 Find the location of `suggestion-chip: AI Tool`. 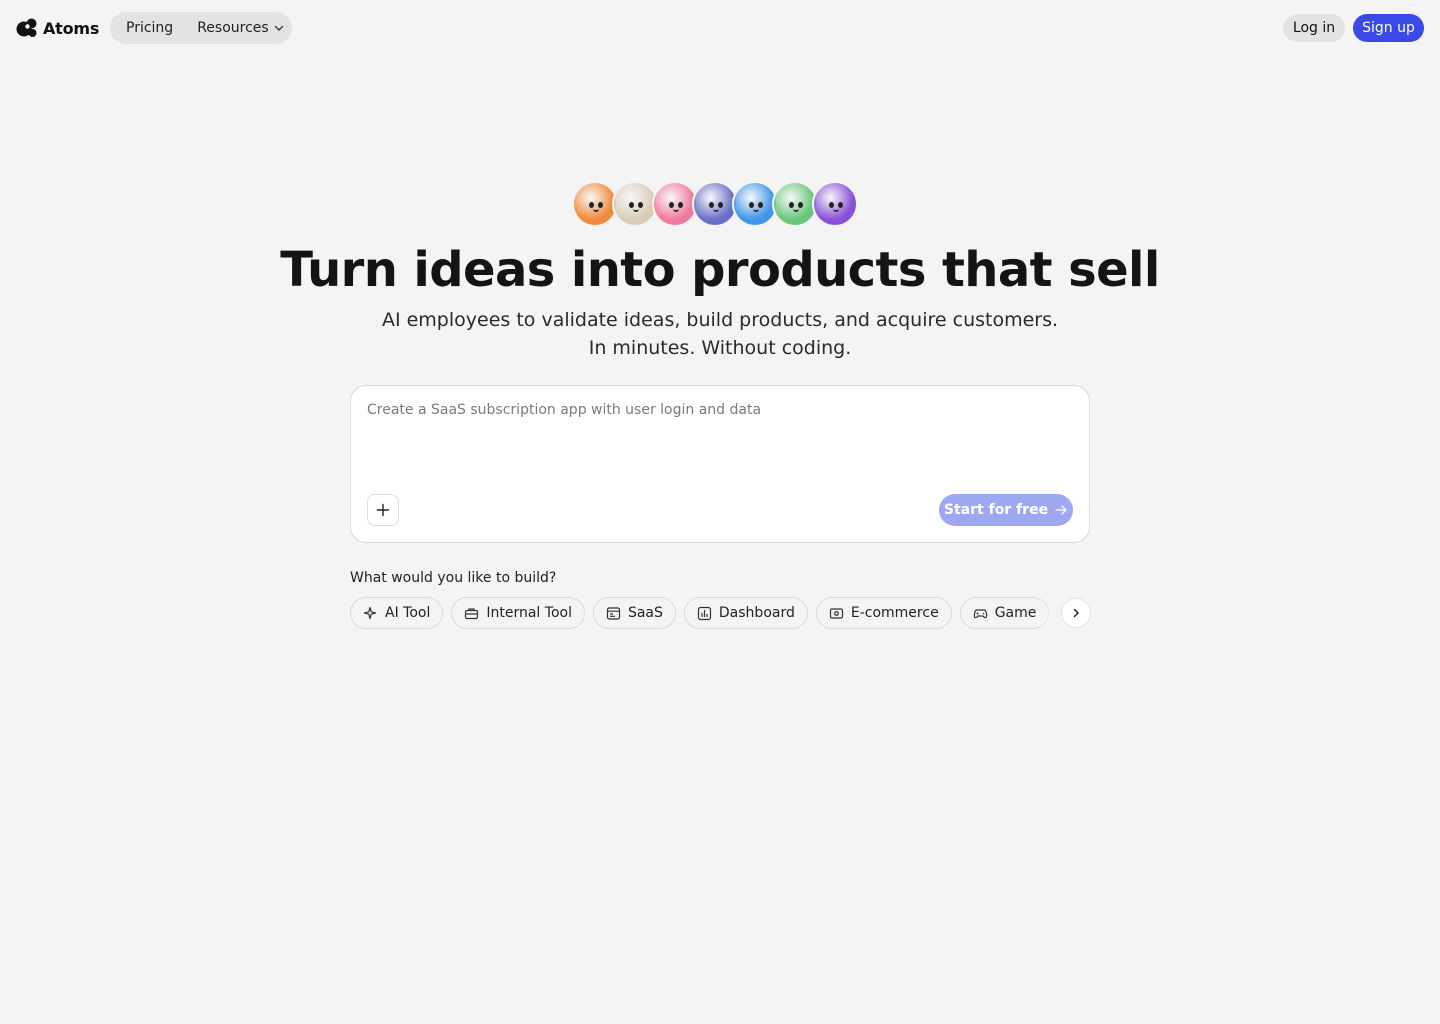

suggestion-chip: AI Tool is located at coordinates (397, 613).